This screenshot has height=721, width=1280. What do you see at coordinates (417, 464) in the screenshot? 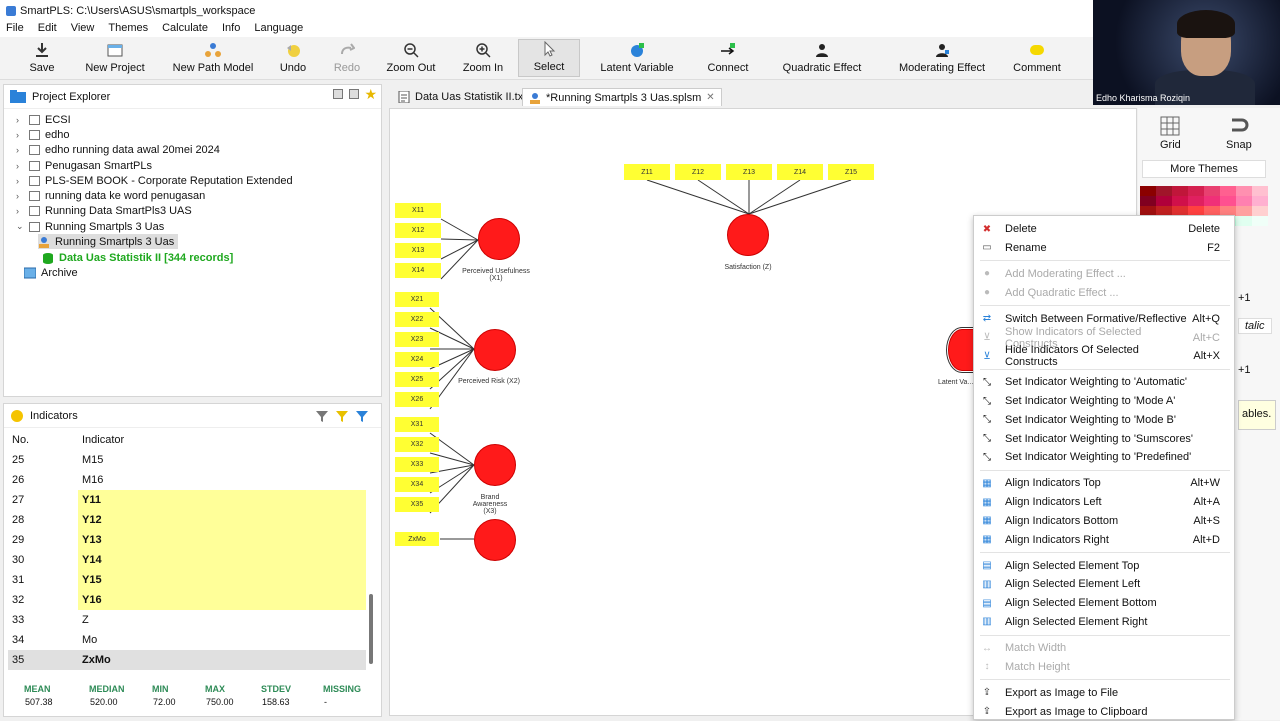
I see `indicator-box: X33` at bounding box center [417, 464].